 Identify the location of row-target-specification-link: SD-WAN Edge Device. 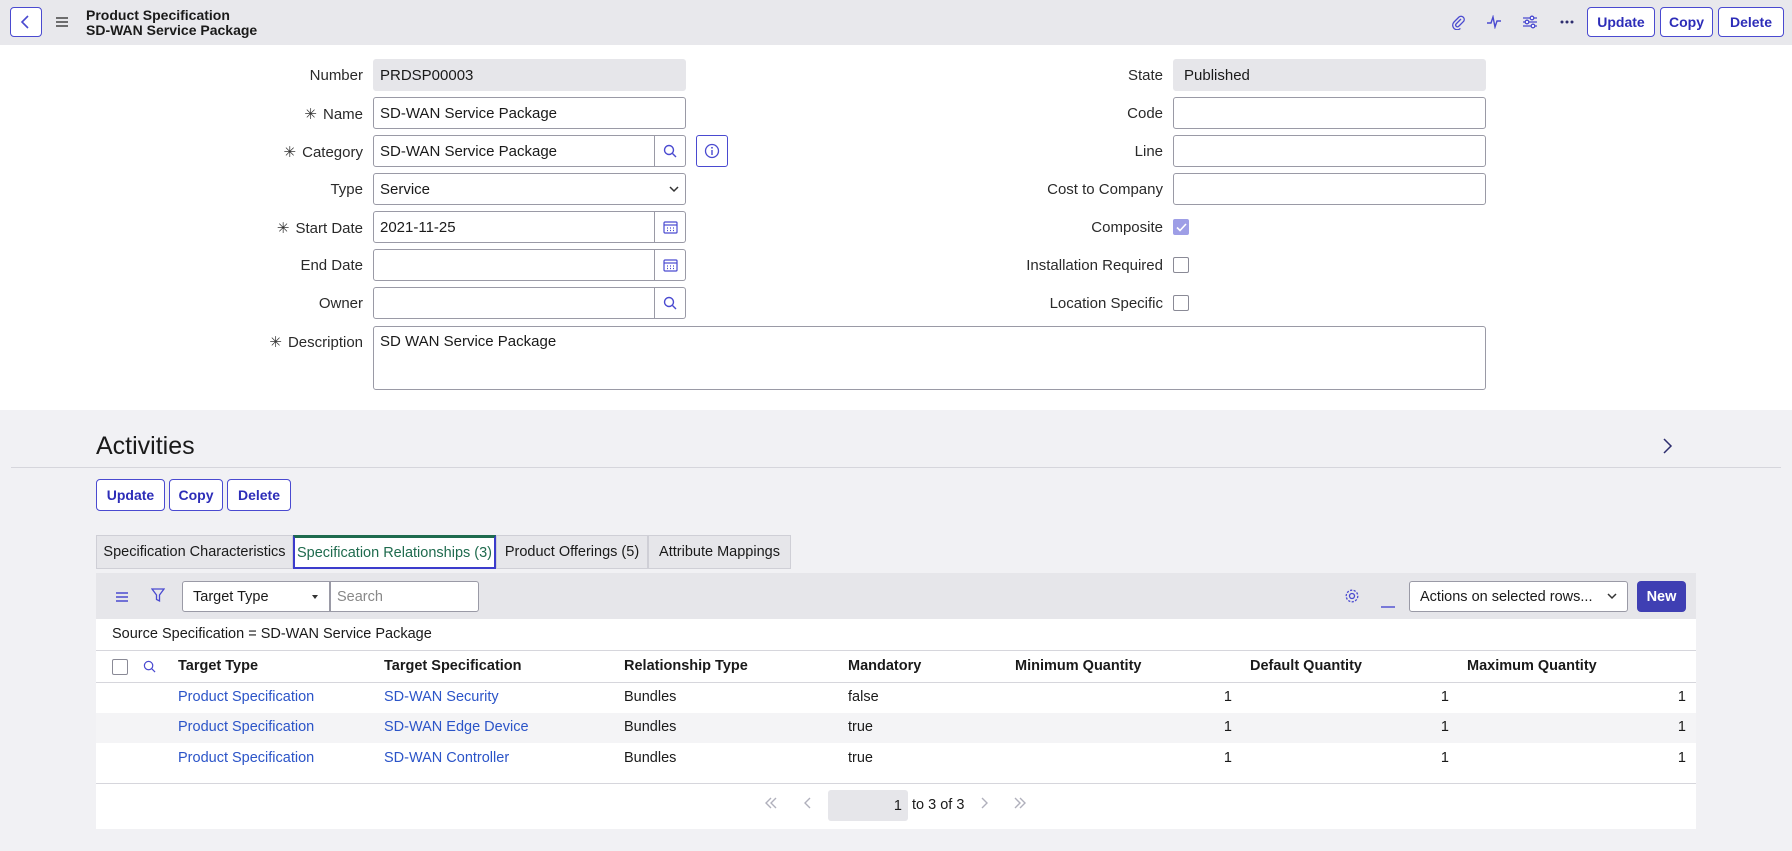
(456, 727).